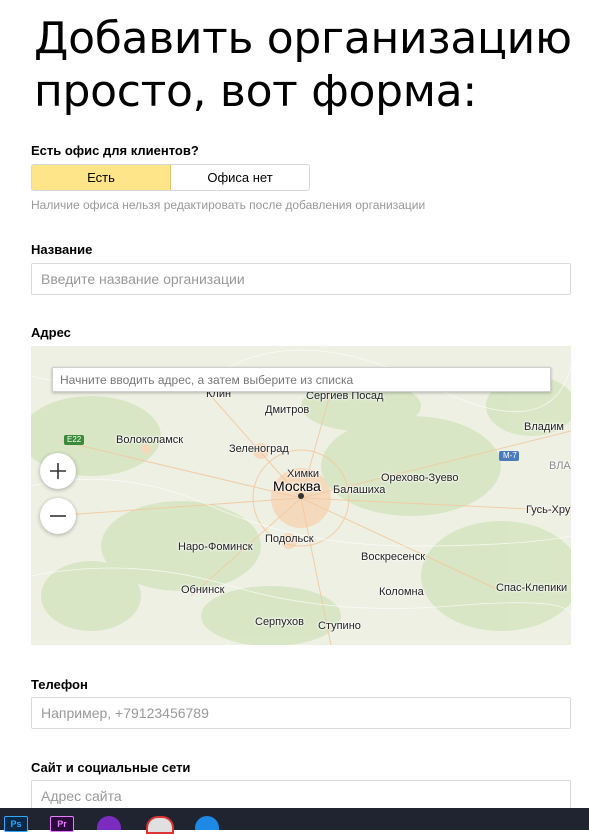 The width and height of the screenshot is (589, 834). I want to click on region-label: ВЛА, so click(560, 466).